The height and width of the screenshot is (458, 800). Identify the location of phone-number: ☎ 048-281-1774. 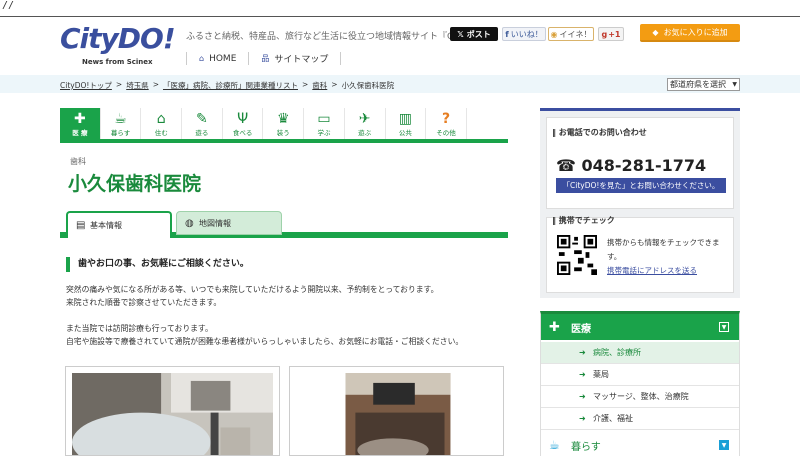
(631, 165).